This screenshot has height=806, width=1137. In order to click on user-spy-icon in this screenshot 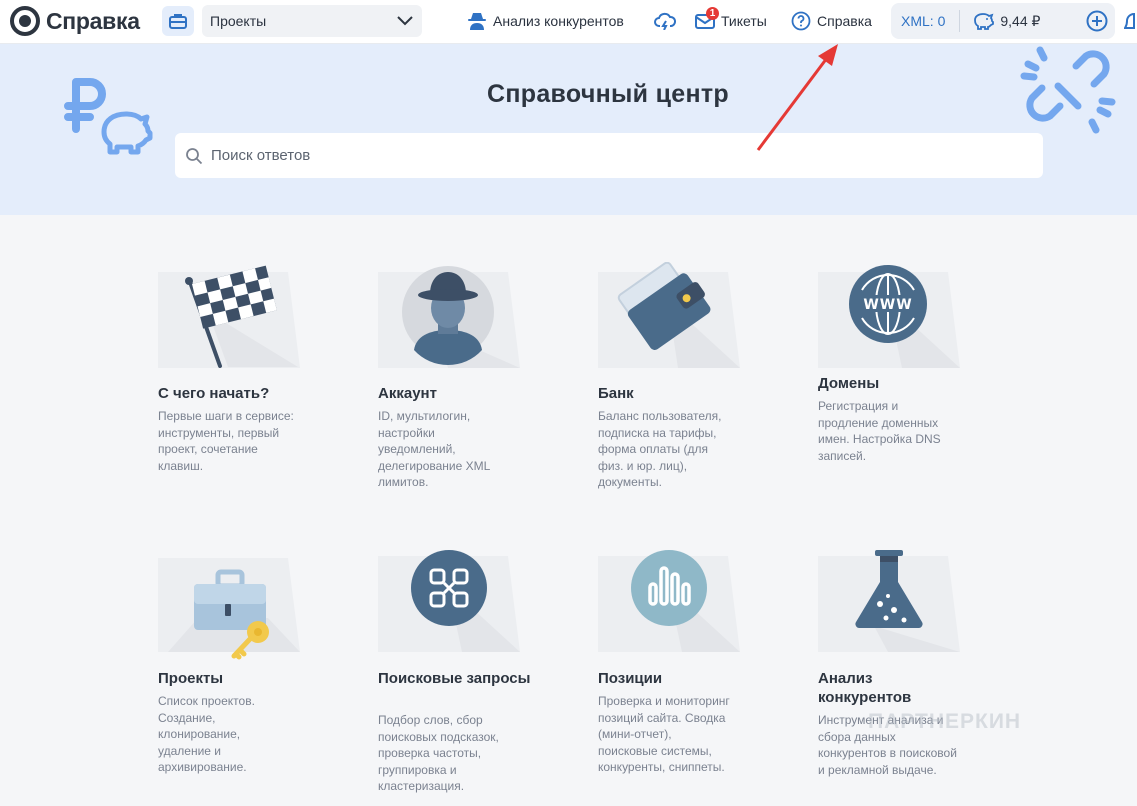, I will do `click(449, 317)`.